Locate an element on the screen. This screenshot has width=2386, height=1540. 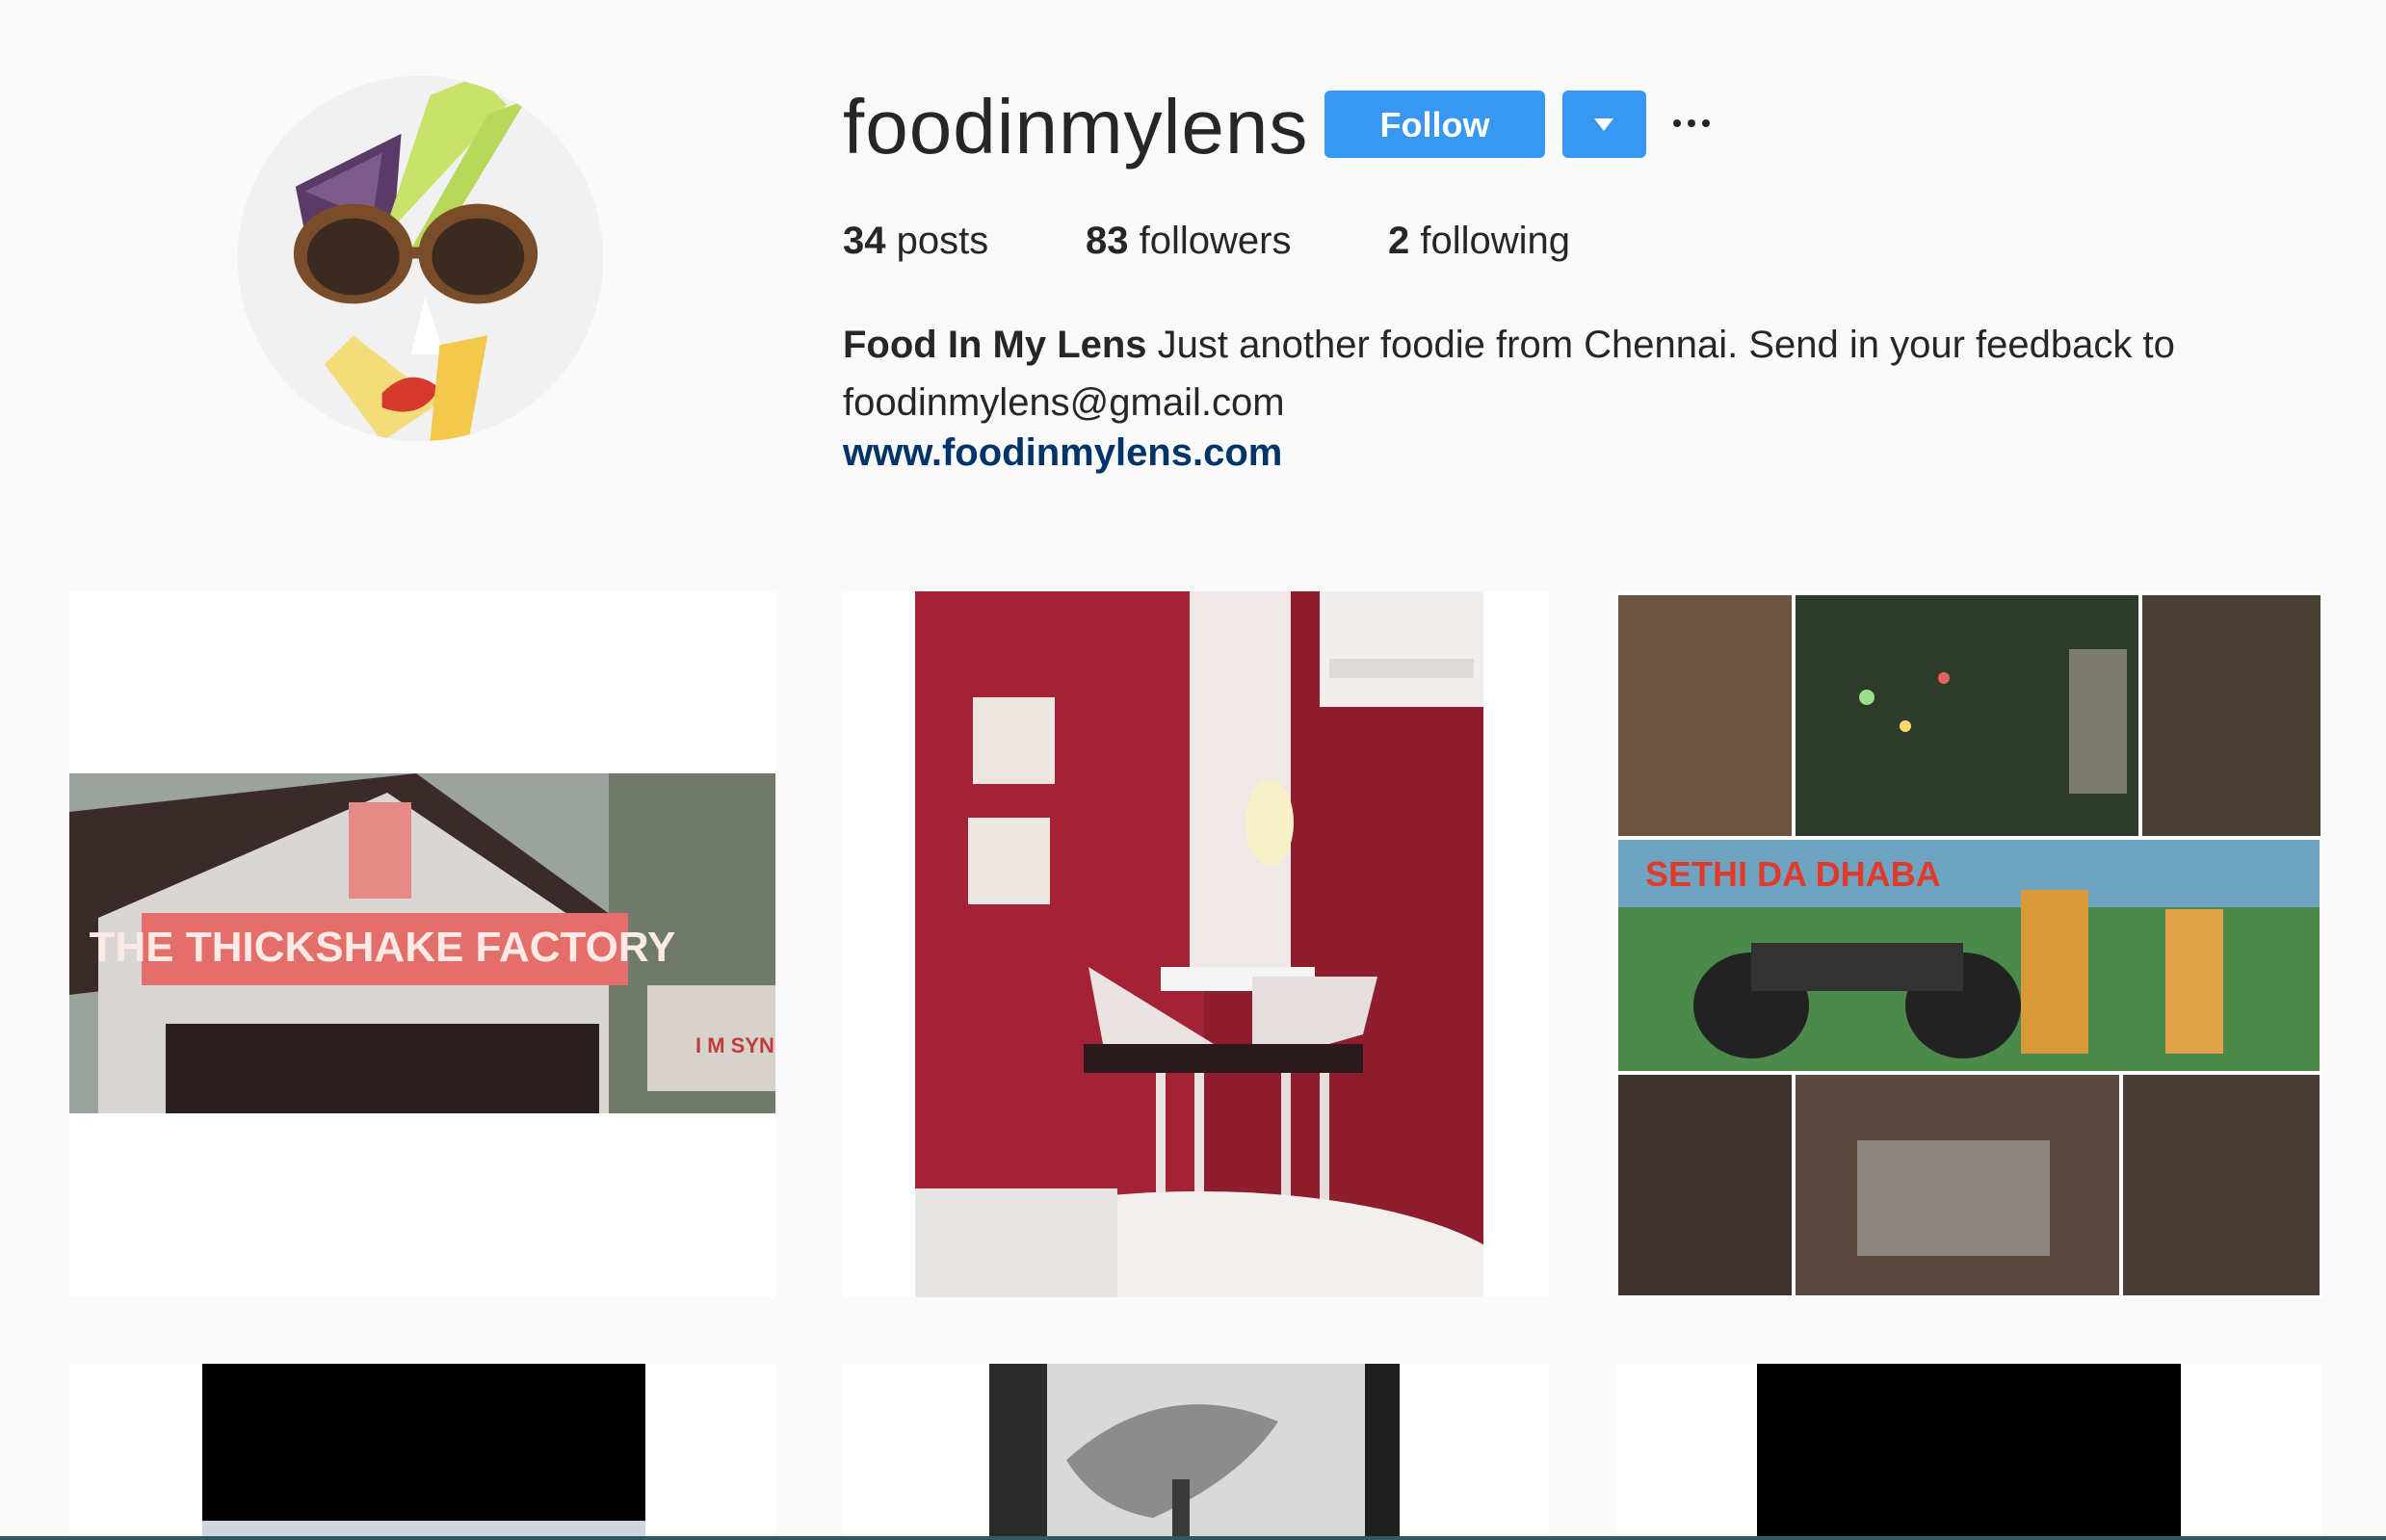
post-image: SETHI DA DHABA is located at coordinates (1969, 944).